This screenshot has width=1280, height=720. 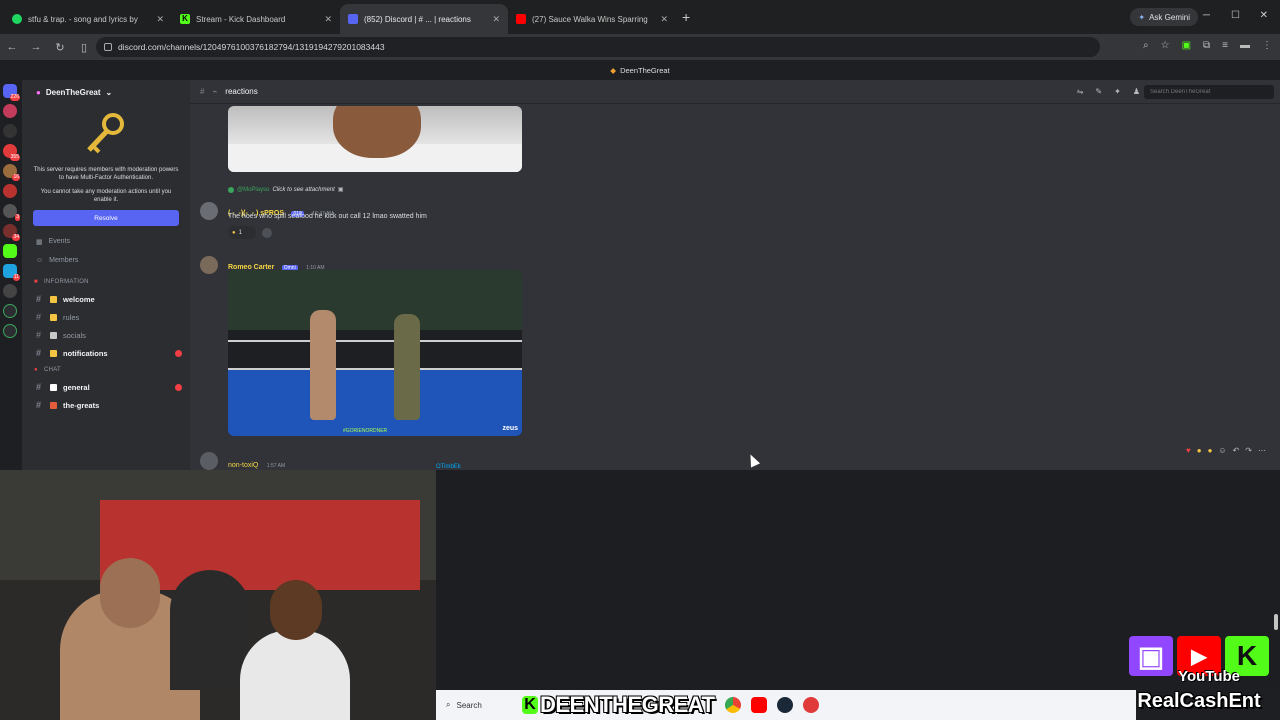 What do you see at coordinates (36, 370) in the screenshot?
I see `category-emblem-icon: ●` at bounding box center [36, 370].